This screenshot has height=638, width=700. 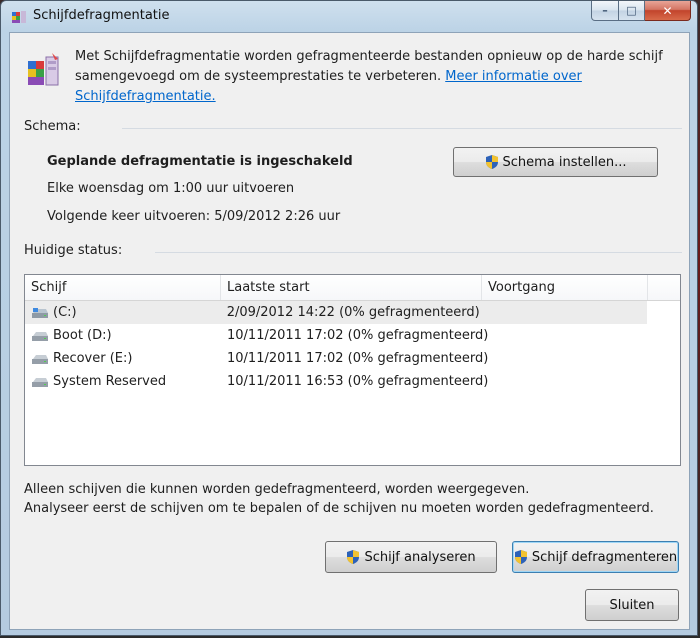 What do you see at coordinates (353, 312) in the screenshot?
I see `last-run-cell: 2/09/2012 14:22 (0% gefragmenteerd)` at bounding box center [353, 312].